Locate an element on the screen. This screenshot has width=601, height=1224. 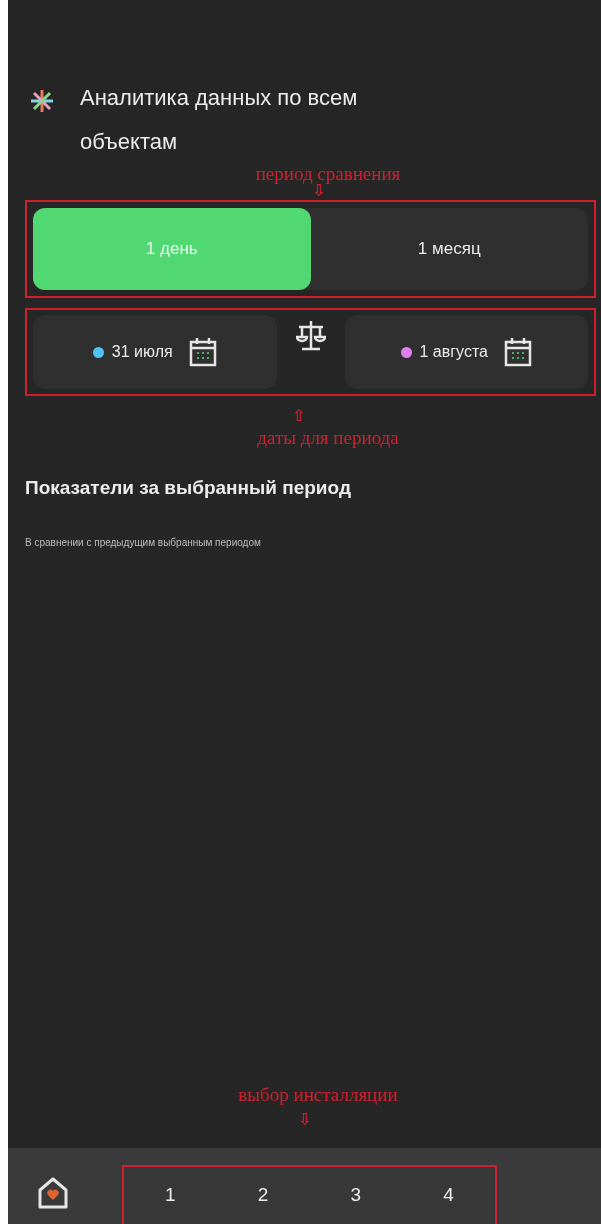
annotation-label: даты для периода is located at coordinates (328, 437).